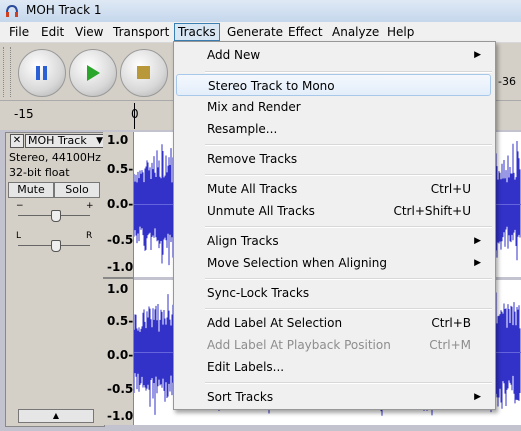  Describe the element at coordinates (260, 11) in the screenshot. I see `title-bar: MOH Track 1` at that location.